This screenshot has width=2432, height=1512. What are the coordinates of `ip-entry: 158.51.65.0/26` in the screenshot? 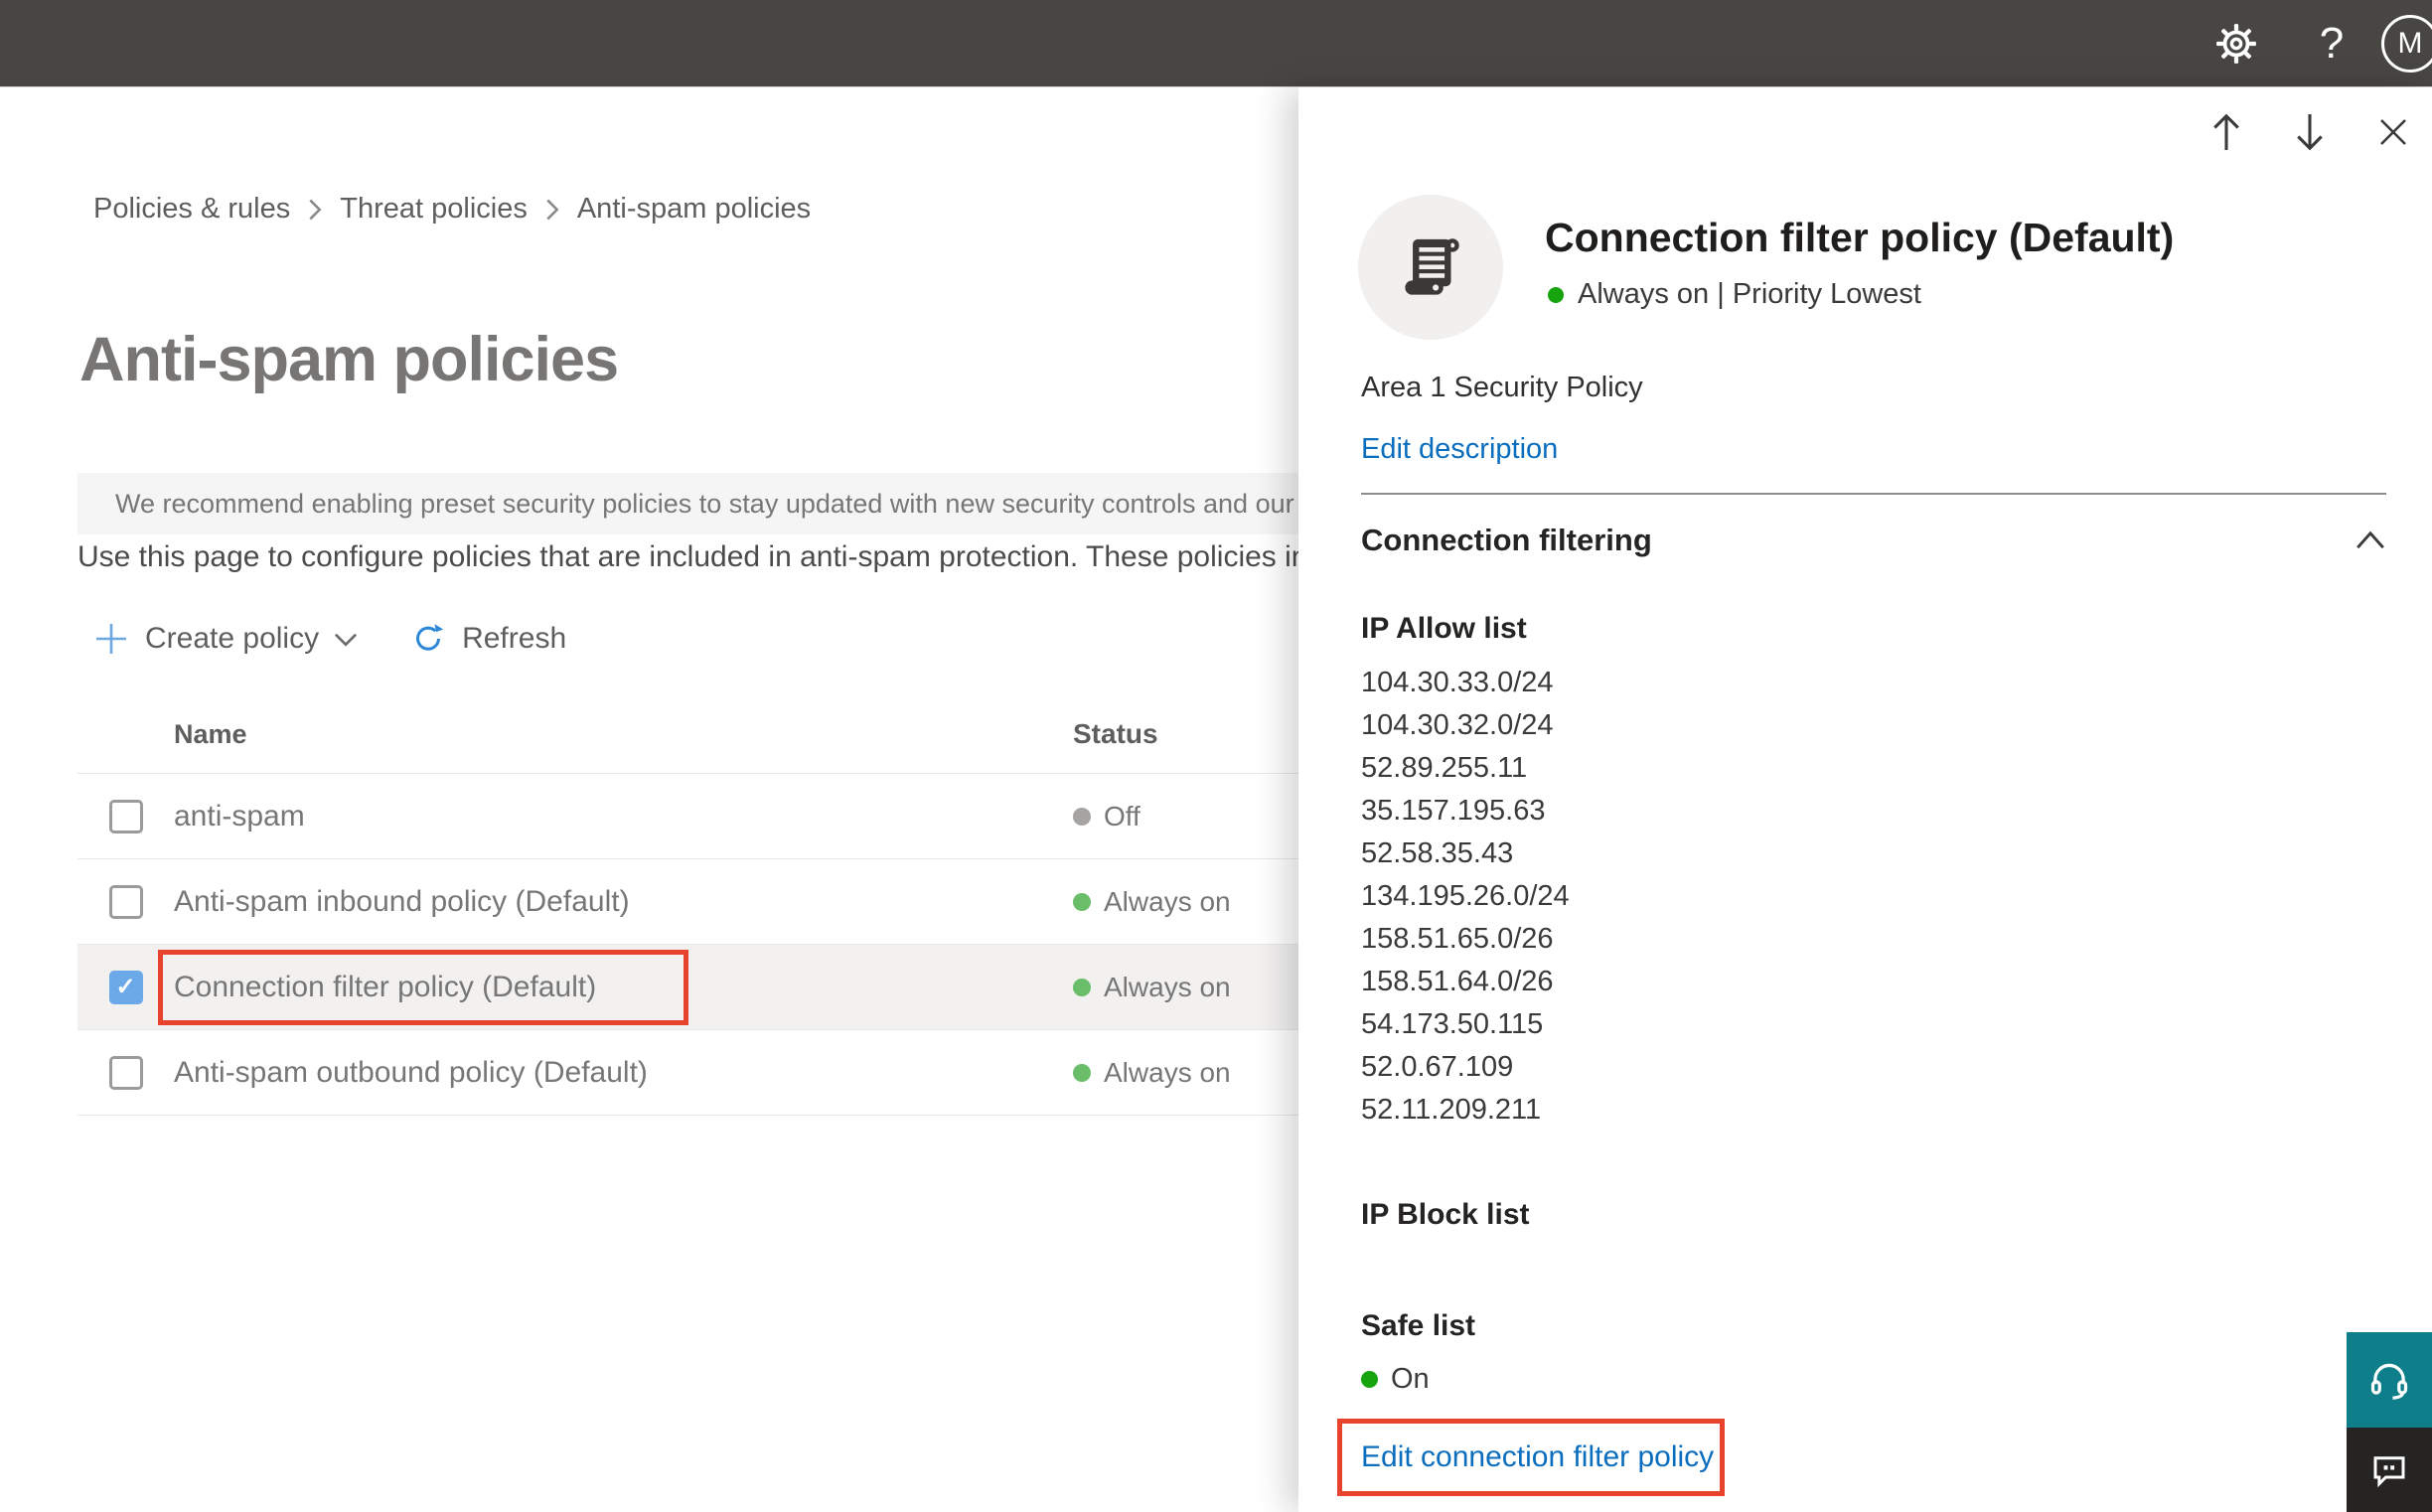 It's located at (1457, 939).